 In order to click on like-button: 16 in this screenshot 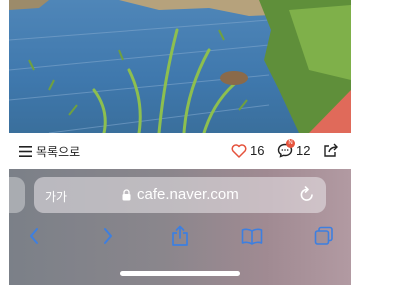, I will do `click(247, 150)`.